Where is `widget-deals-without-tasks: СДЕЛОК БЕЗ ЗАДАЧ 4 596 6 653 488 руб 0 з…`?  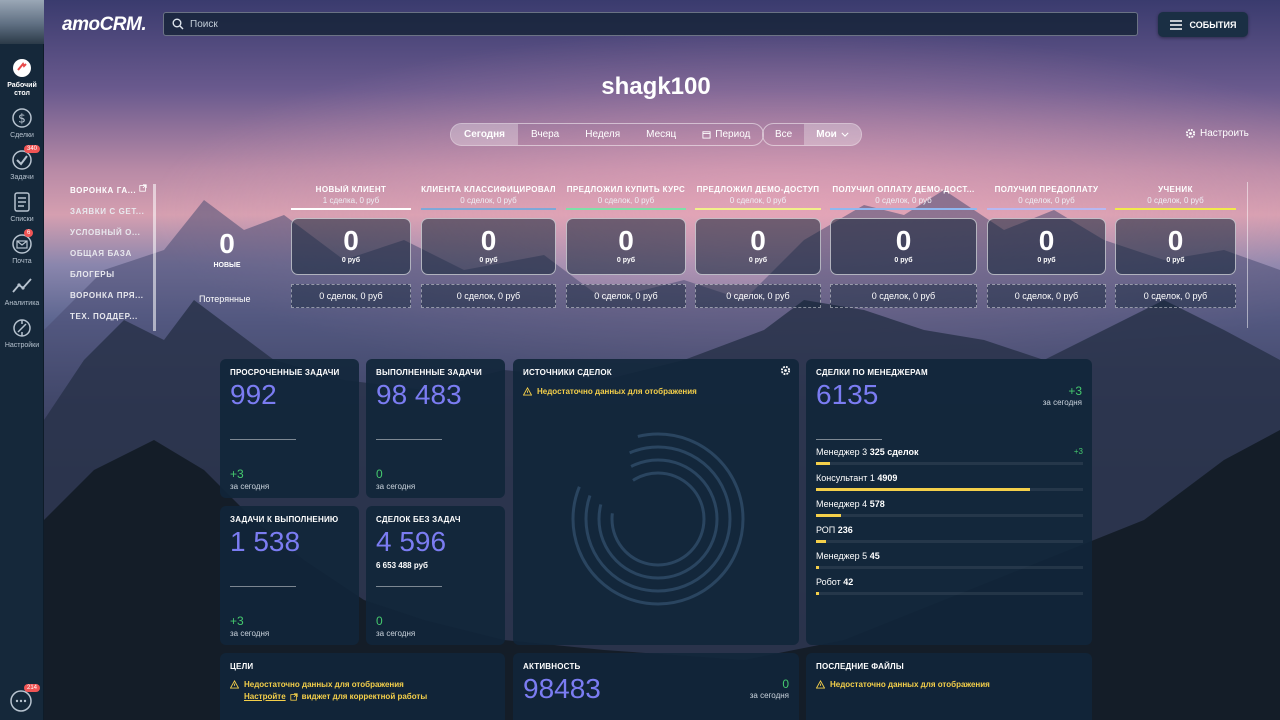 widget-deals-without-tasks: СДЕЛОК БЕЗ ЗАДАЧ 4 596 6 653 488 руб 0 з… is located at coordinates (435, 575).